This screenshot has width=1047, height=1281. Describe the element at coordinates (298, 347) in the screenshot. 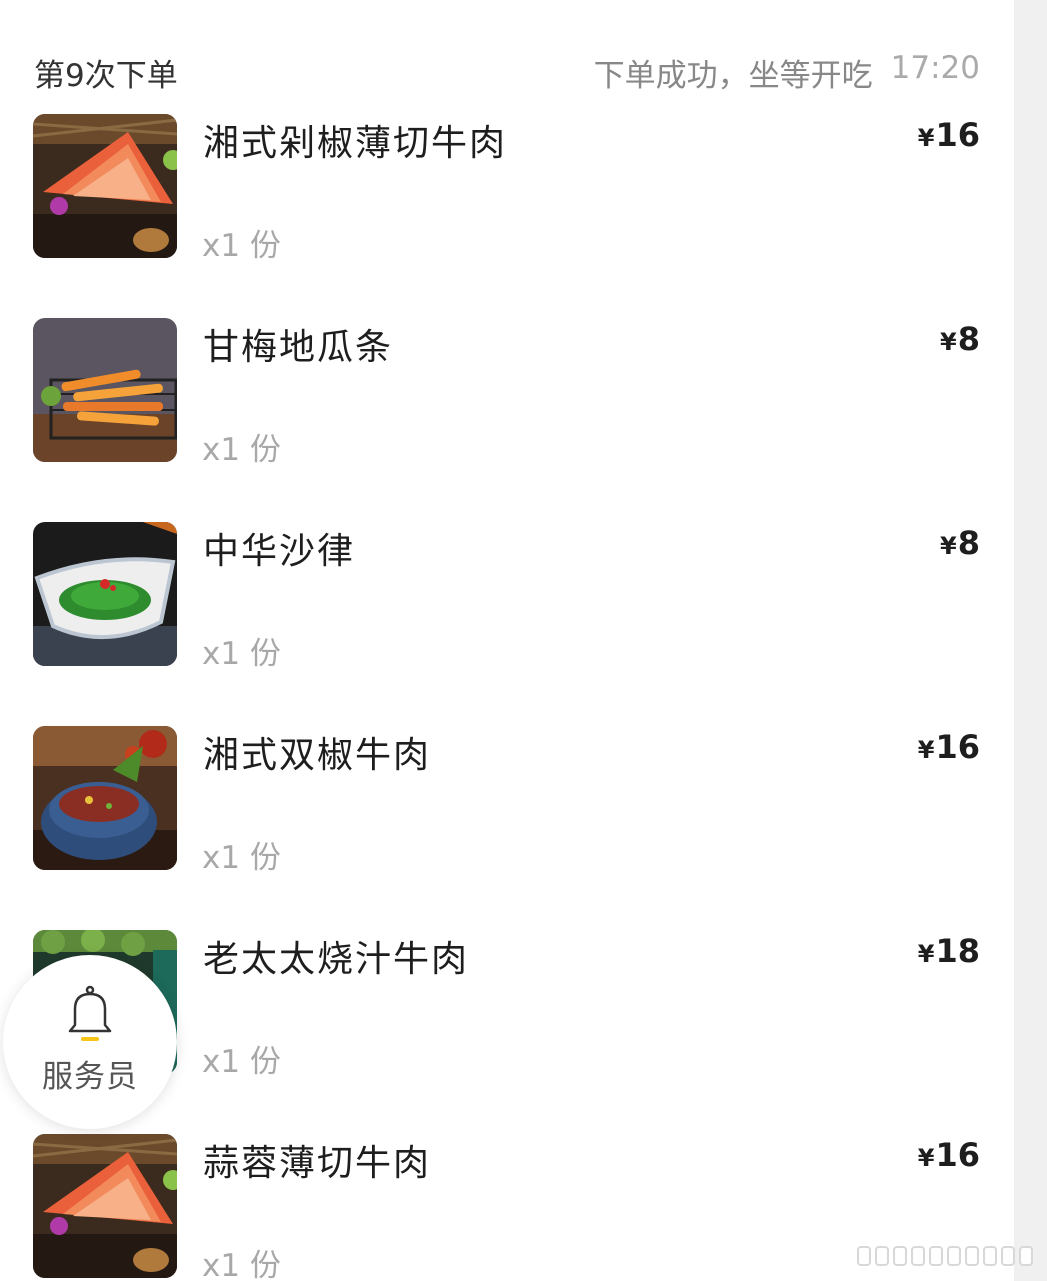

I see `item-name: 甘梅地瓜条` at that location.